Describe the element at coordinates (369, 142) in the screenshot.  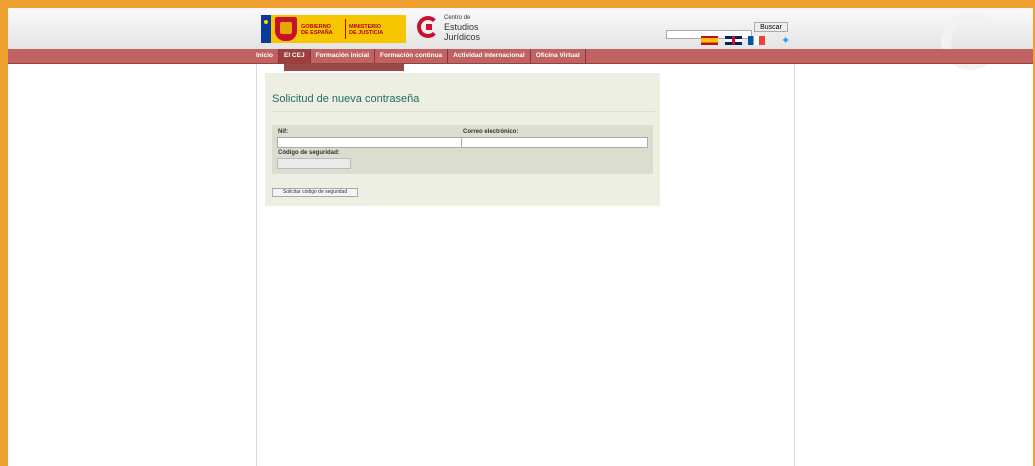
I see `nif-field` at that location.